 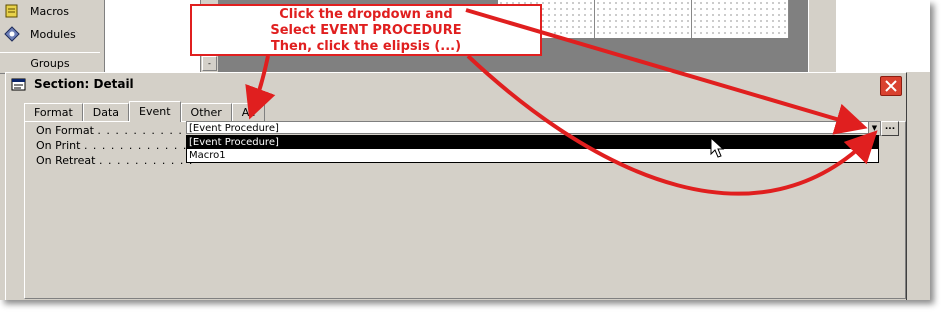 What do you see at coordinates (140, 145) in the screenshot?
I see `property-dots: . . . . . . . . . . . . .` at bounding box center [140, 145].